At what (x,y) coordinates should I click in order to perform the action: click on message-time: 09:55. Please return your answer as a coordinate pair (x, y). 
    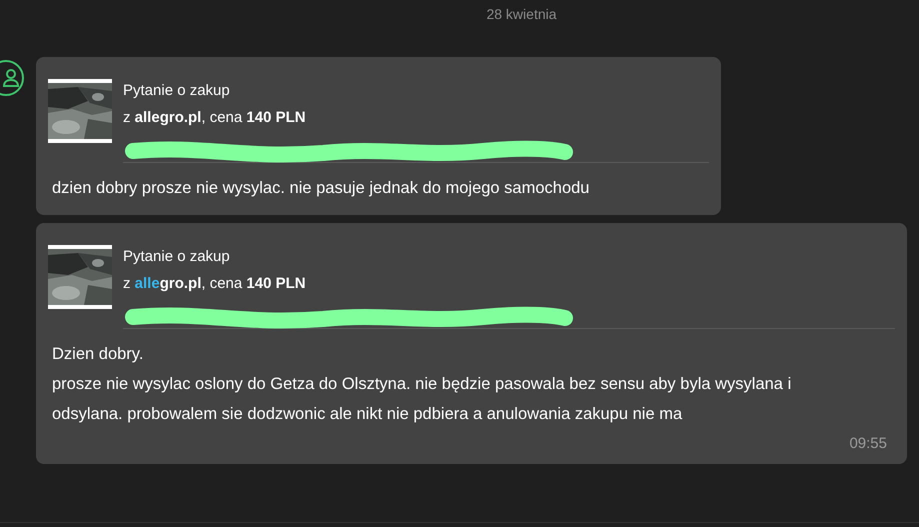
    Looking at the image, I should click on (868, 444).